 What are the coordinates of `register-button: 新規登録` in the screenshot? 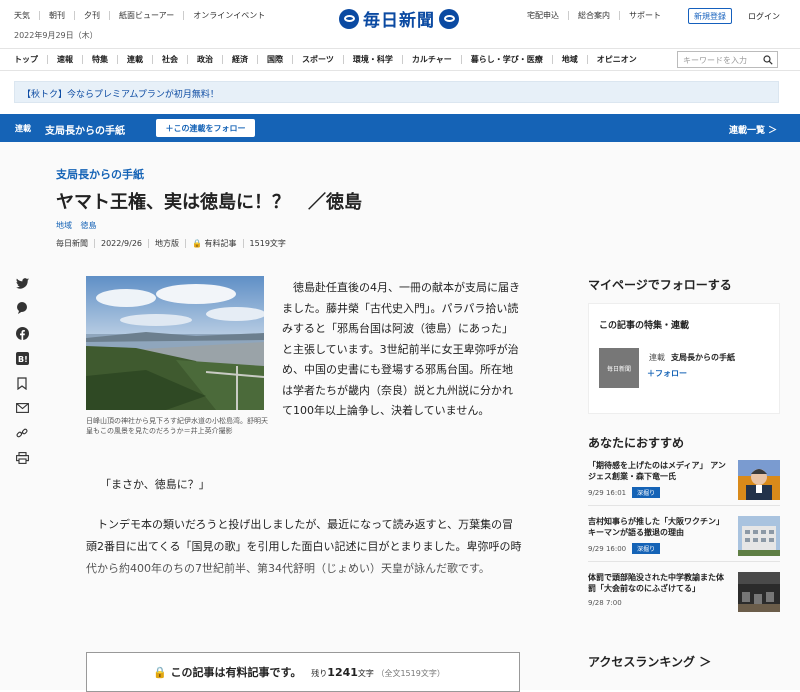 It's located at (710, 16).